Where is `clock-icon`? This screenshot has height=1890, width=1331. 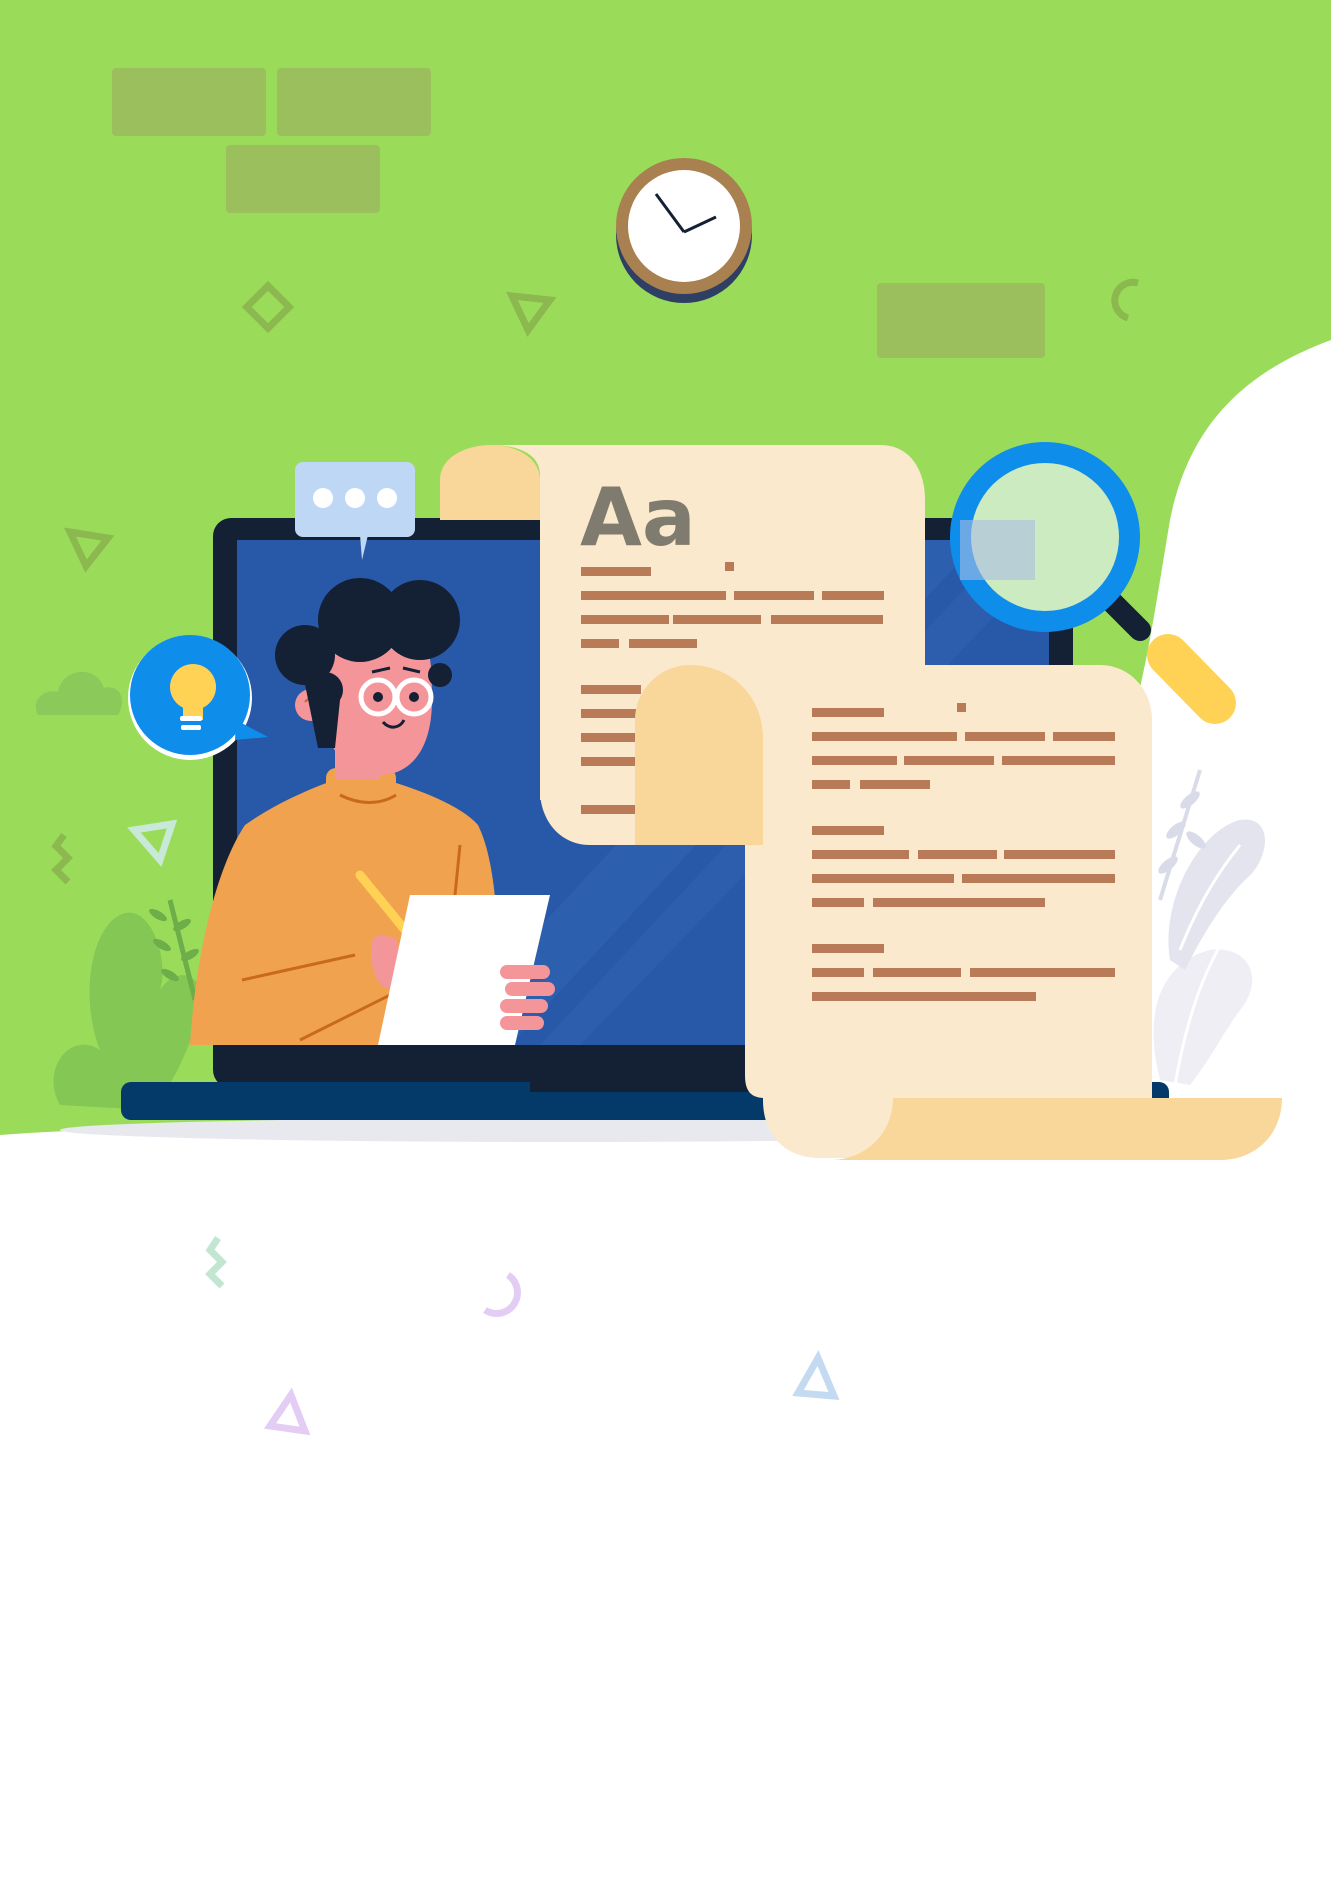
clock-icon is located at coordinates (684, 230).